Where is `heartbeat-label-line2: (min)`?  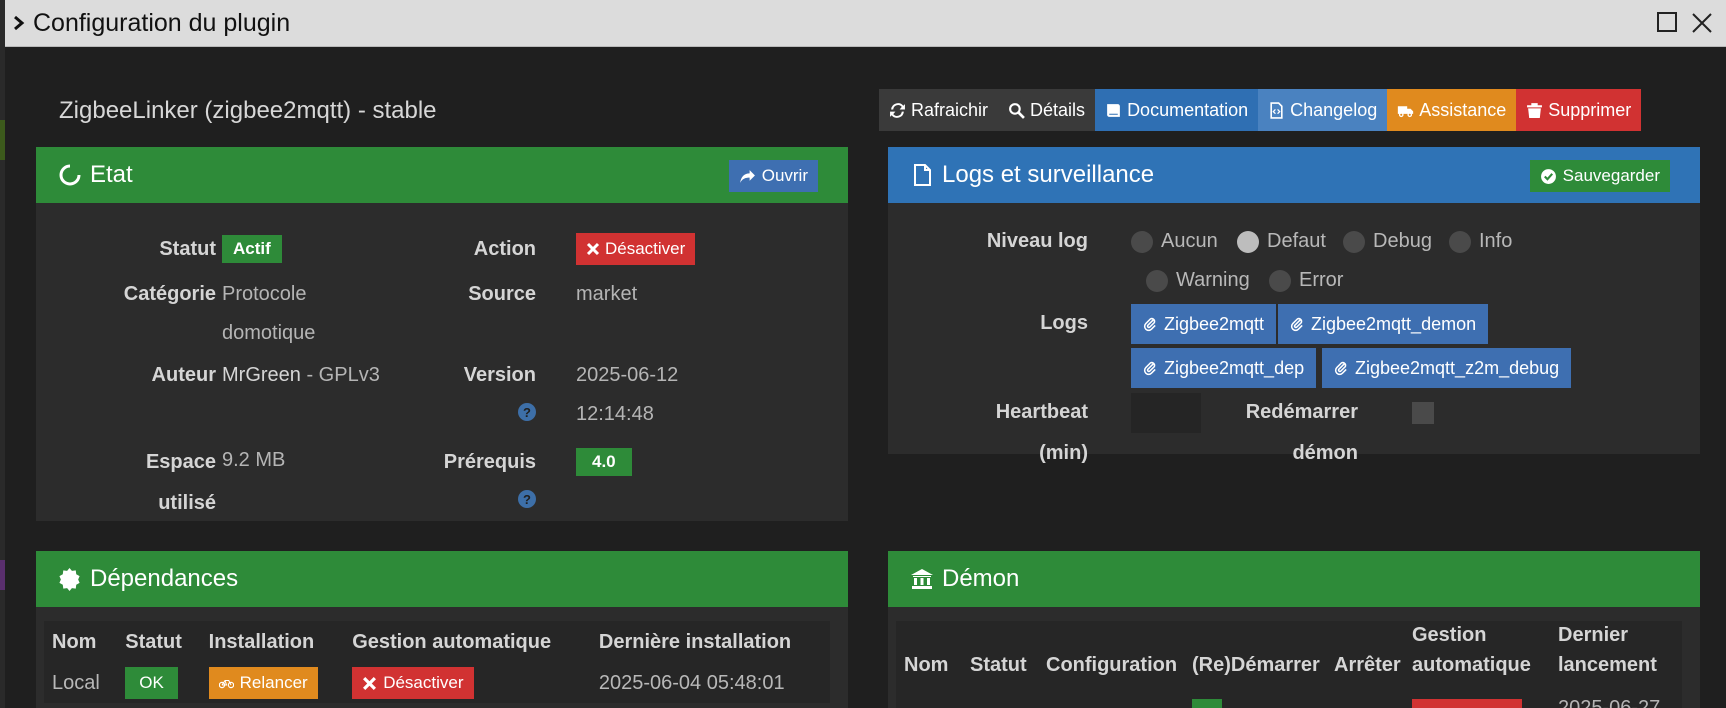 heartbeat-label-line2: (min) is located at coordinates (1063, 453).